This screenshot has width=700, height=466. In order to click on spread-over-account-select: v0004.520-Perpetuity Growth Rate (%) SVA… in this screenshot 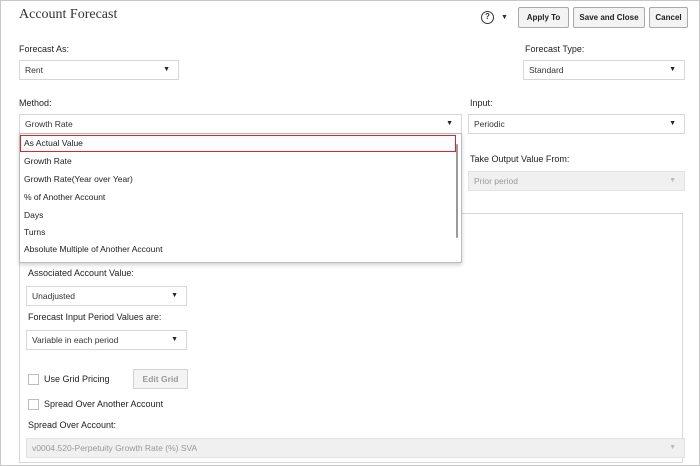, I will do `click(355, 448)`.